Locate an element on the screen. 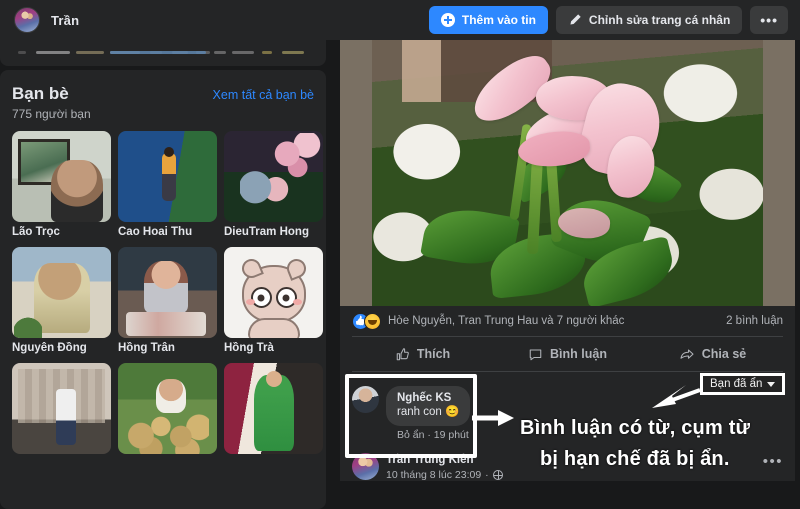 The width and height of the screenshot is (800, 509). friend-tile: Nguyễn Đồng is located at coordinates (61, 300).